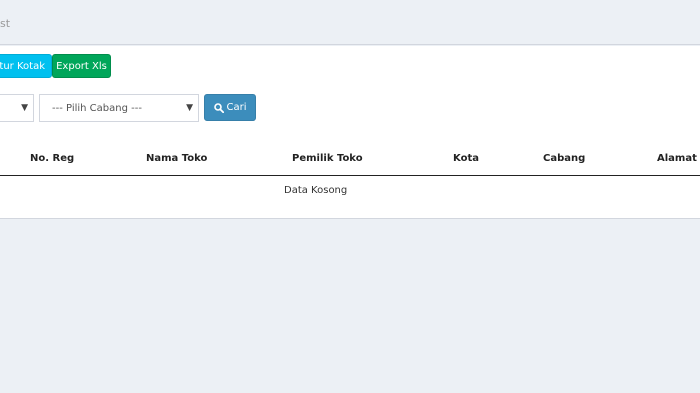 This screenshot has height=393, width=700. I want to click on first-filter-select: ▼, so click(17, 108).